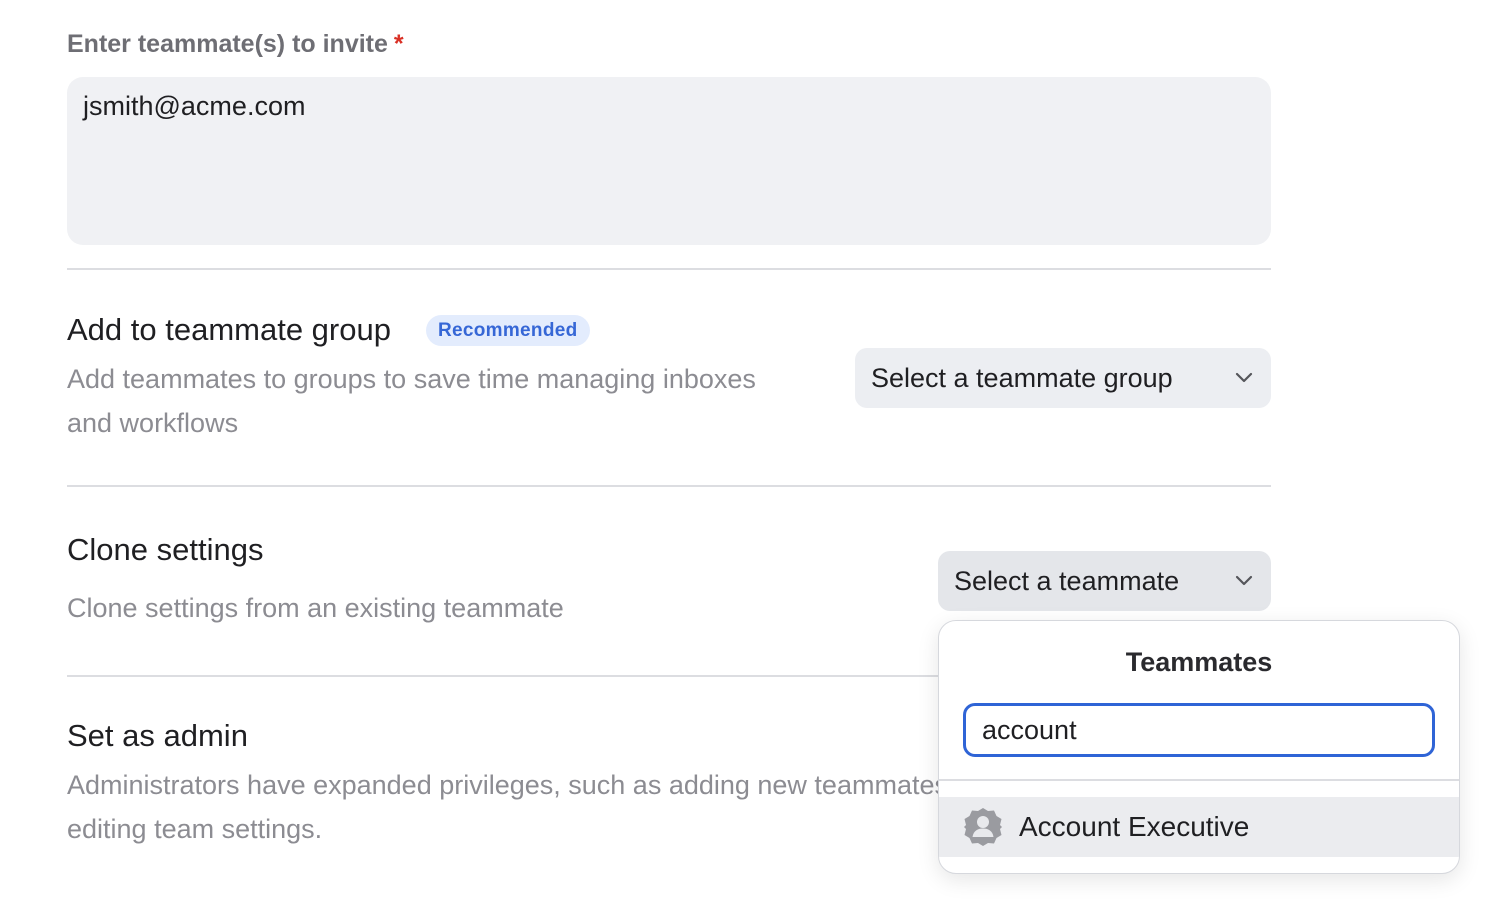 The width and height of the screenshot is (1502, 916). Describe the element at coordinates (1199, 730) in the screenshot. I see `teammate-search-input: account` at that location.